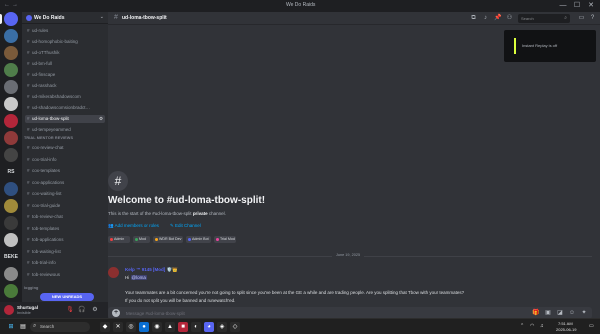  I want to click on role-chip: WDR Bot Dev, so click(168, 239).